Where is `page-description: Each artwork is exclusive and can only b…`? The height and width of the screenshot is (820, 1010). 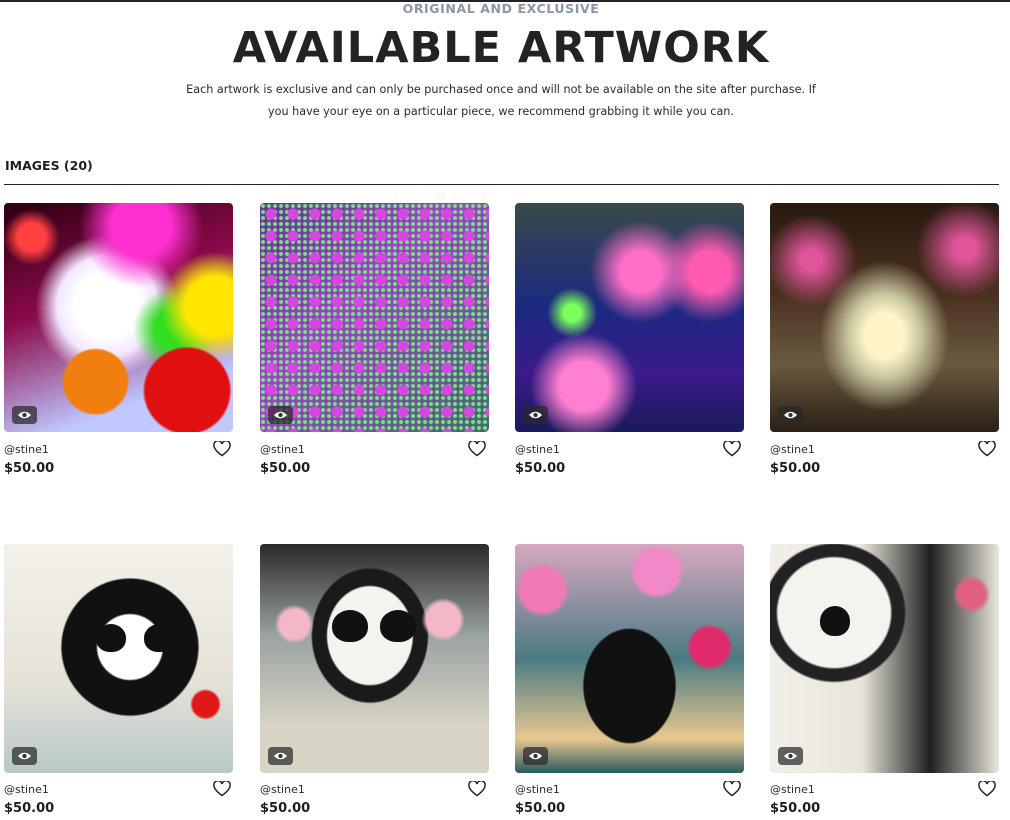
page-description: Each artwork is exclusive and can only b… is located at coordinates (501, 100).